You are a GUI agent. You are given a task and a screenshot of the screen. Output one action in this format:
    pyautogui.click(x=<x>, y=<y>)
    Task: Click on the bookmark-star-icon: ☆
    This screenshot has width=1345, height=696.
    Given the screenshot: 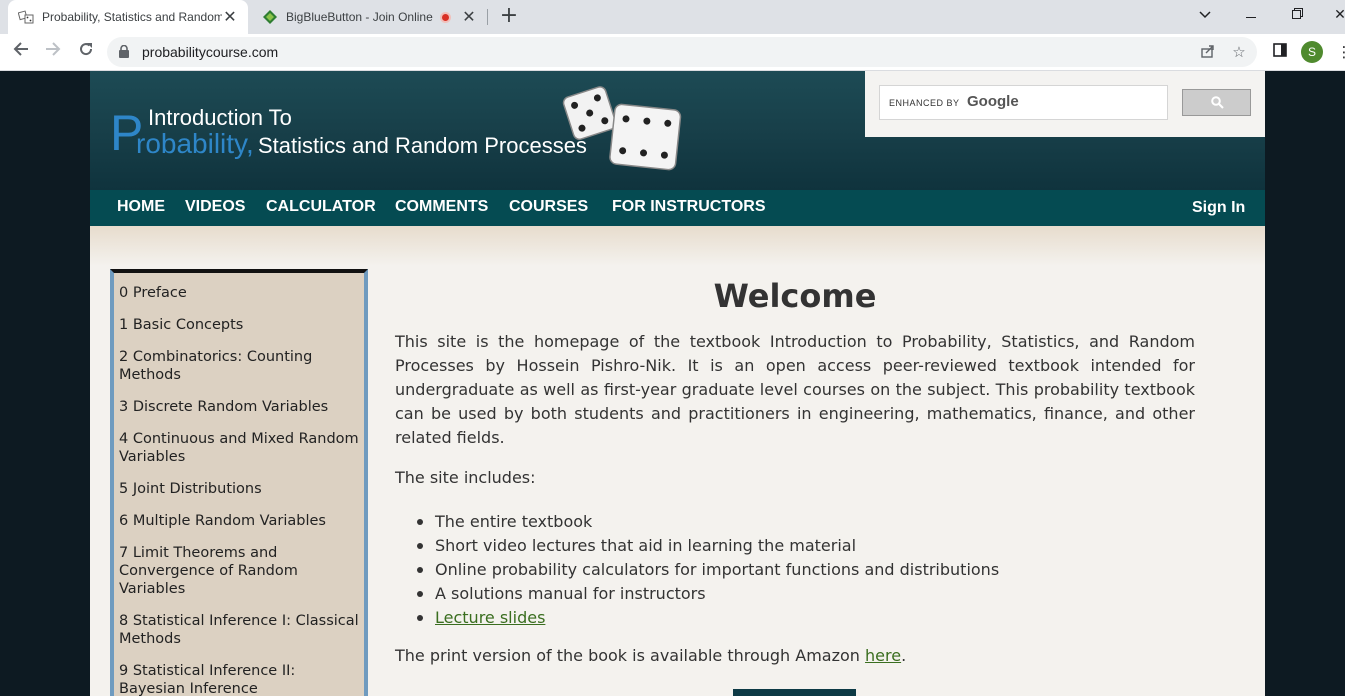 What is the action you would take?
    pyautogui.click(x=1239, y=52)
    